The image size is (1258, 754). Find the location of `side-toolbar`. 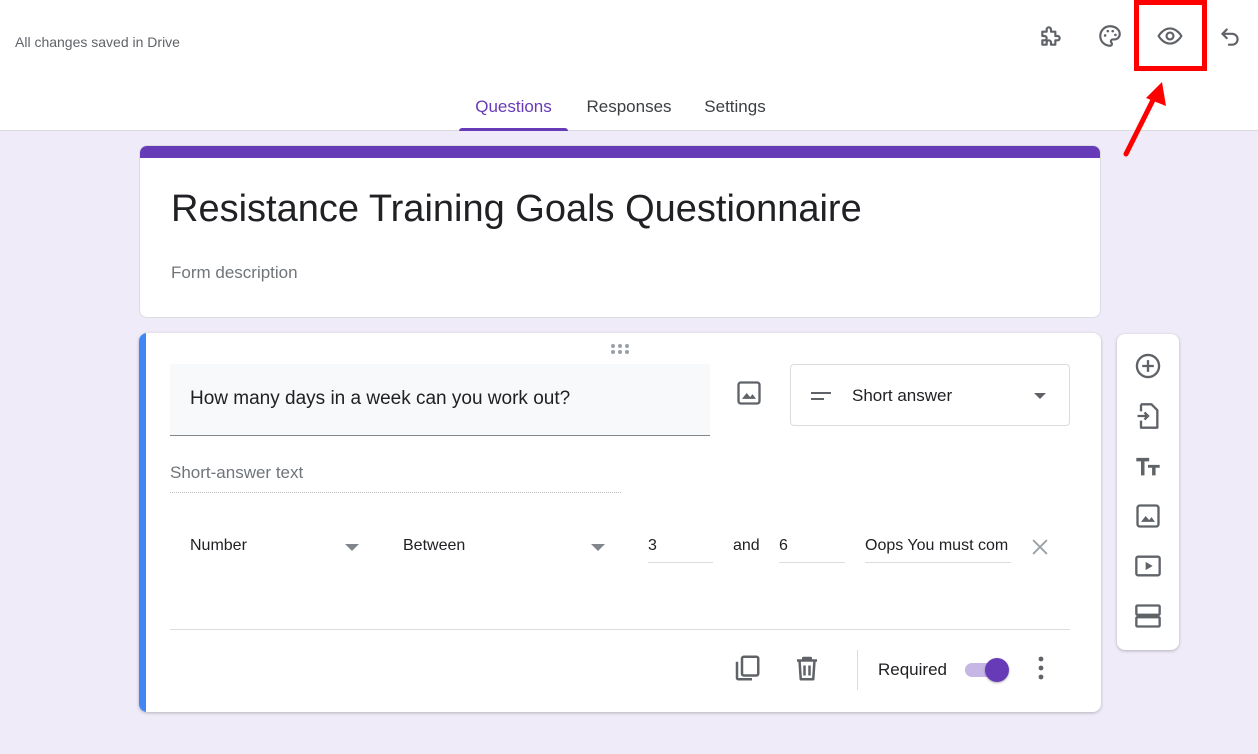

side-toolbar is located at coordinates (1148, 492).